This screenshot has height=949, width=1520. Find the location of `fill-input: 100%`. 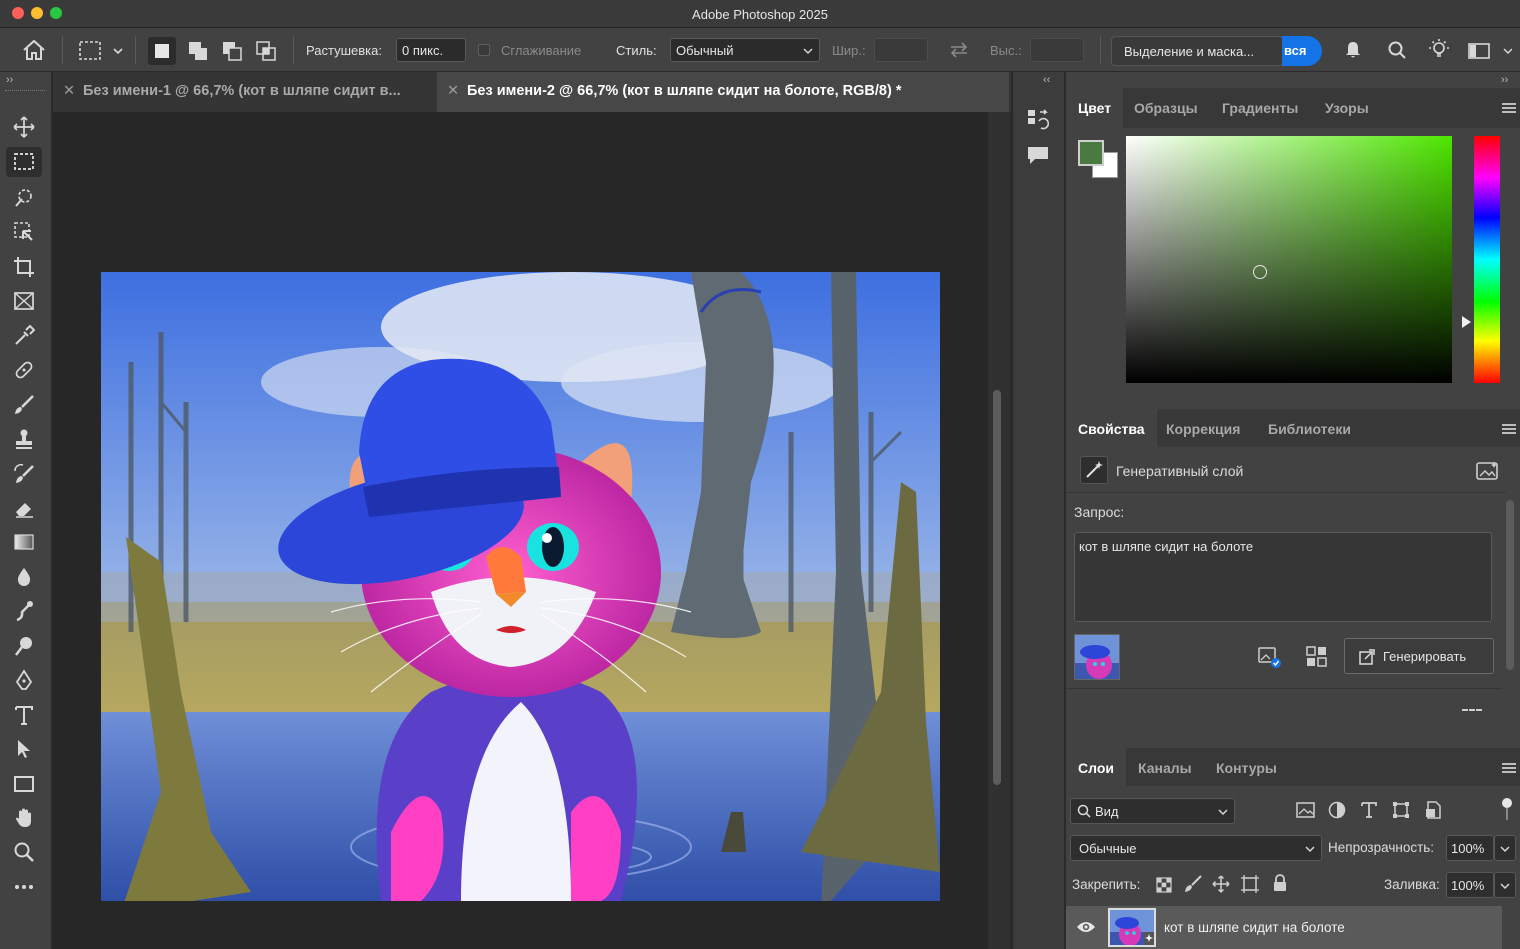

fill-input: 100% is located at coordinates (1470, 885).